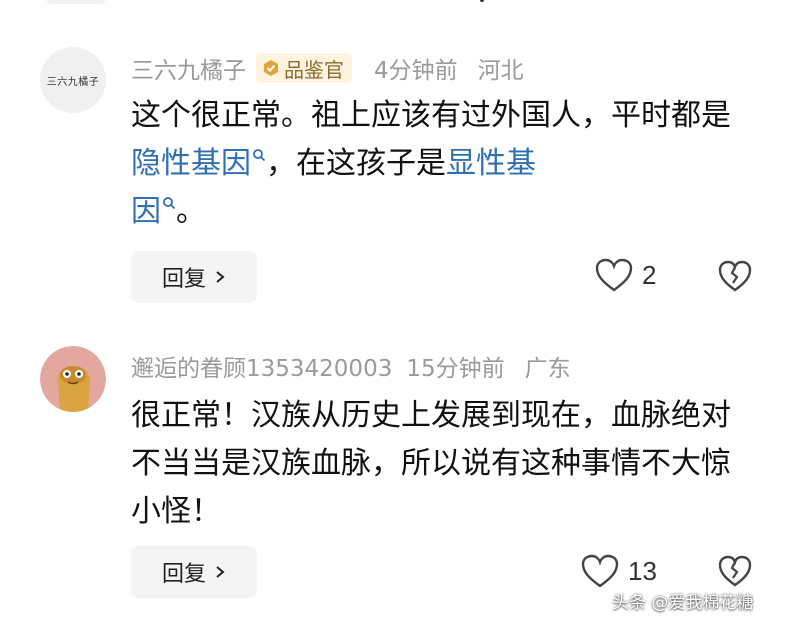 This screenshot has height=628, width=800. Describe the element at coordinates (314, 69) in the screenshot. I see `badge-label: 品鉴官` at that location.